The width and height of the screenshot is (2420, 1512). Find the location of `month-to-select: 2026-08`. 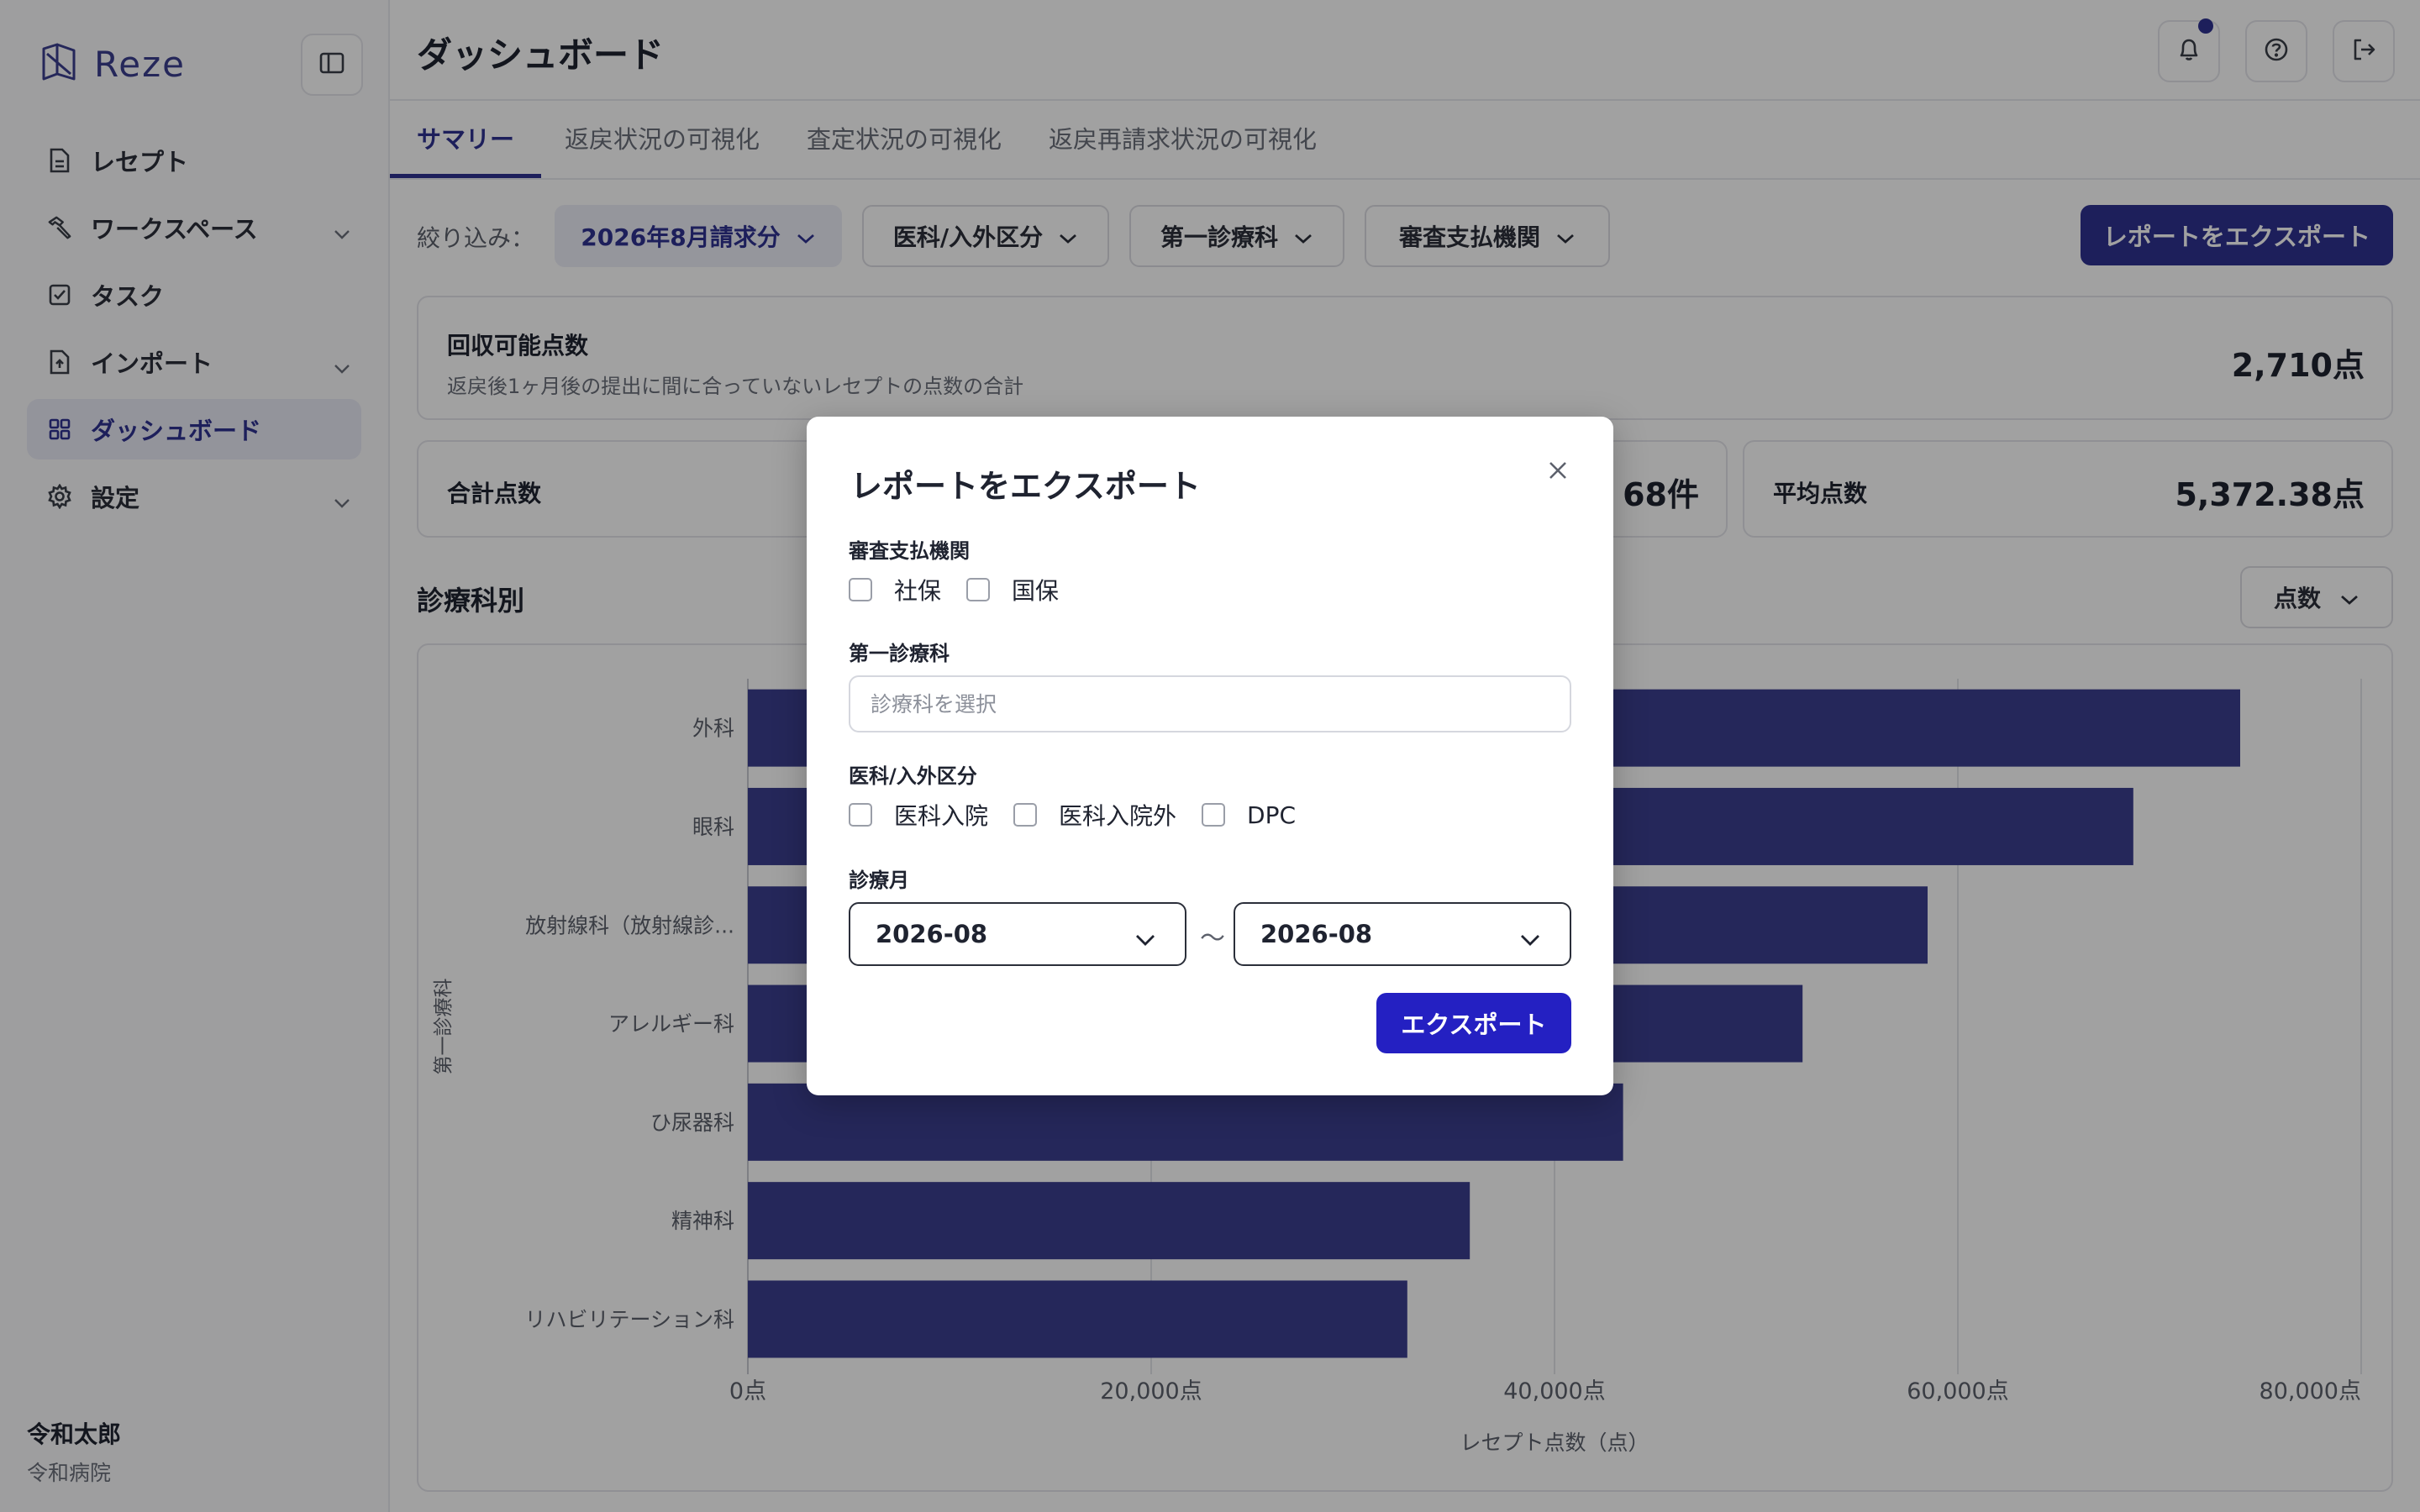

month-to-select: 2026-08 is located at coordinates (1403, 934).